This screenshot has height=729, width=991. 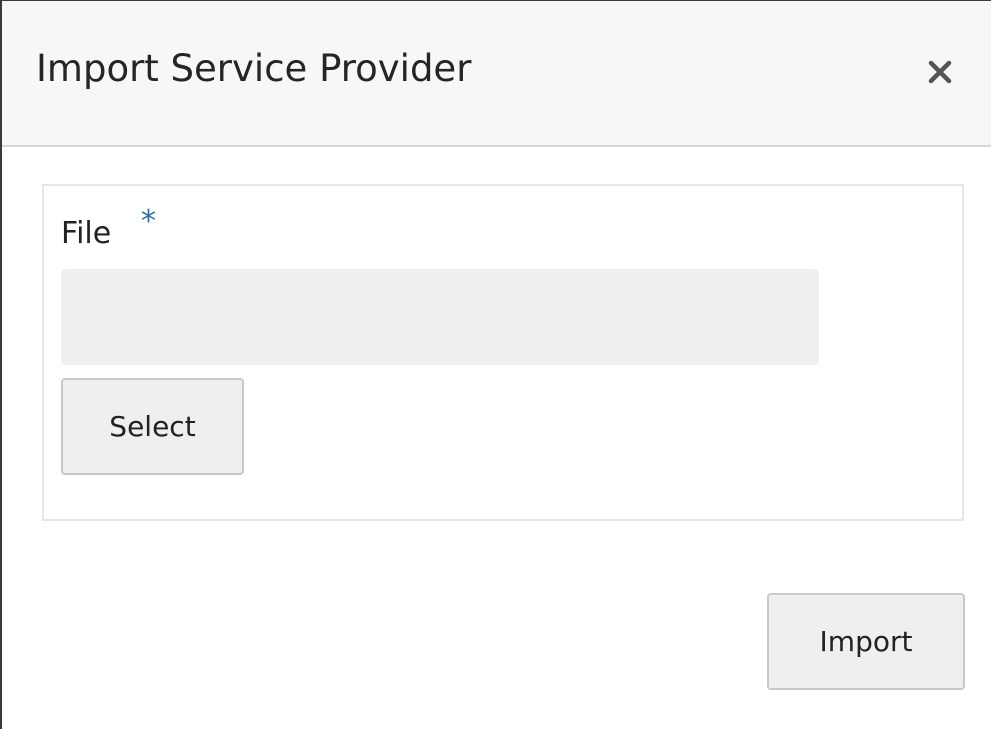 I want to click on file-label: File, so click(x=86, y=233).